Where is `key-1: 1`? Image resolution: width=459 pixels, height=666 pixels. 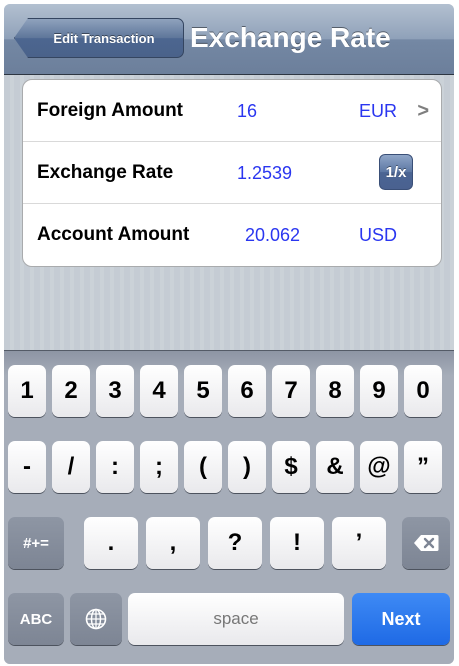
key-1: 1 is located at coordinates (27, 391).